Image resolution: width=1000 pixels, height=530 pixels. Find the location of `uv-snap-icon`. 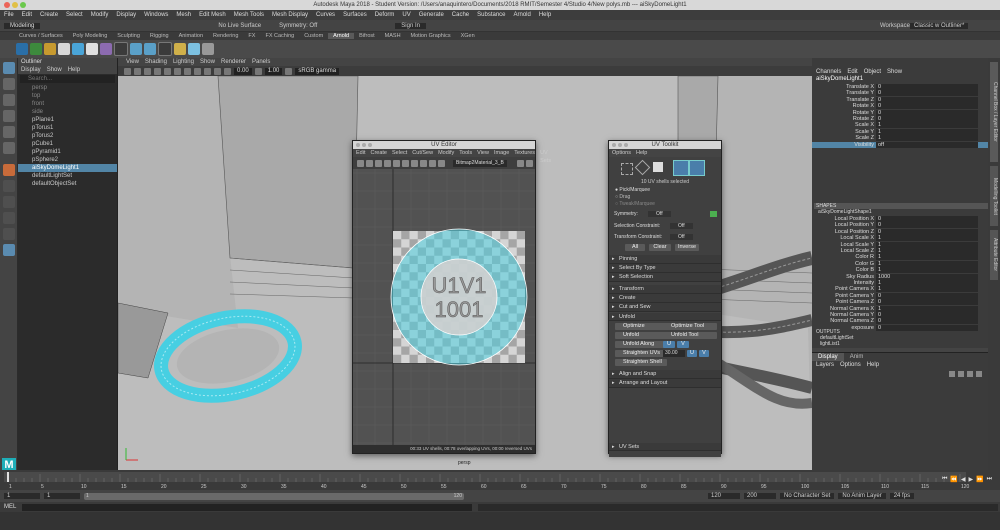

uv-snap-icon is located at coordinates (423, 163).